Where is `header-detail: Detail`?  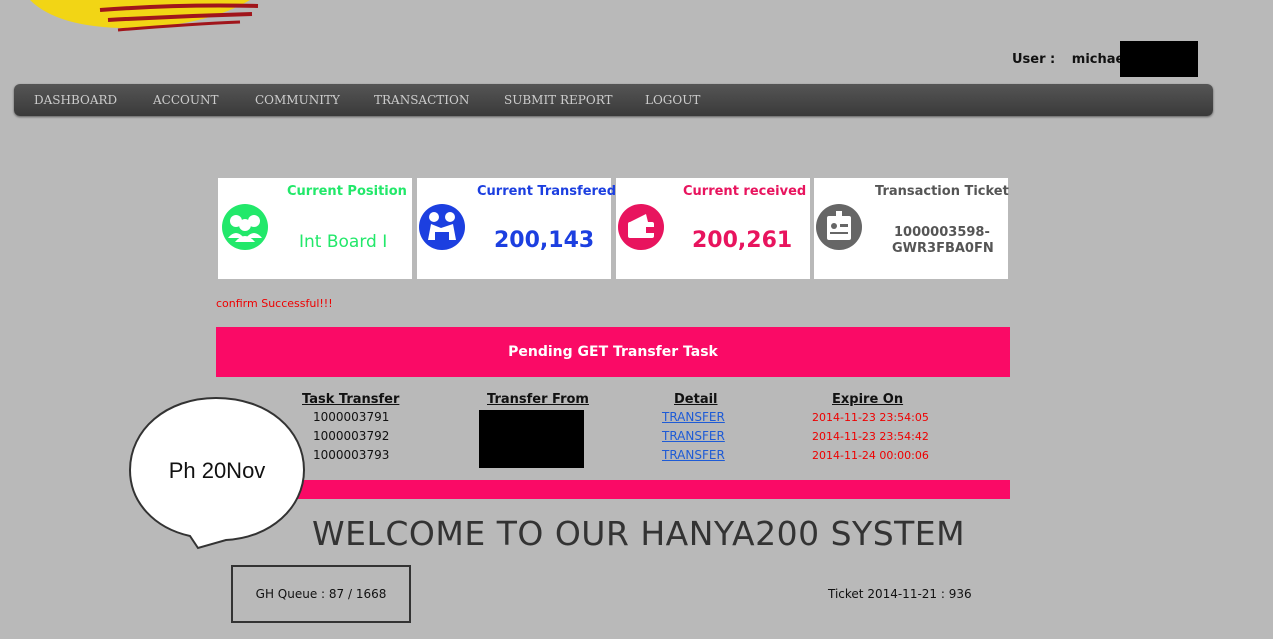 header-detail: Detail is located at coordinates (696, 399).